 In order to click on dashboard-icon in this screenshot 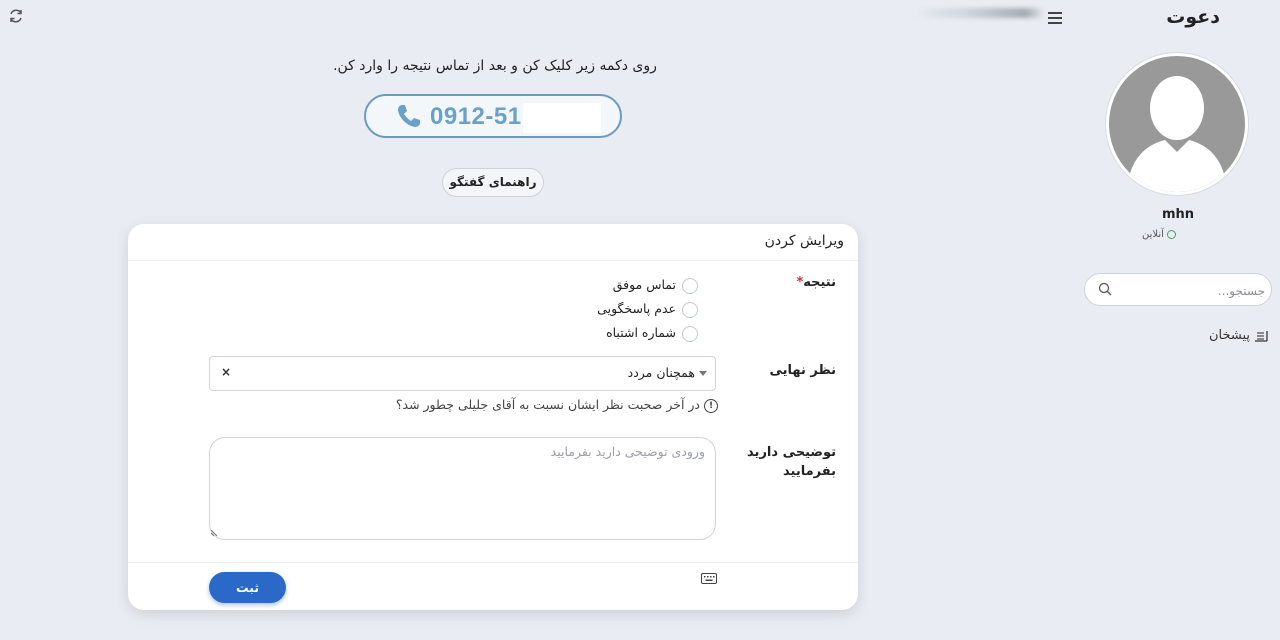, I will do `click(1261, 336)`.